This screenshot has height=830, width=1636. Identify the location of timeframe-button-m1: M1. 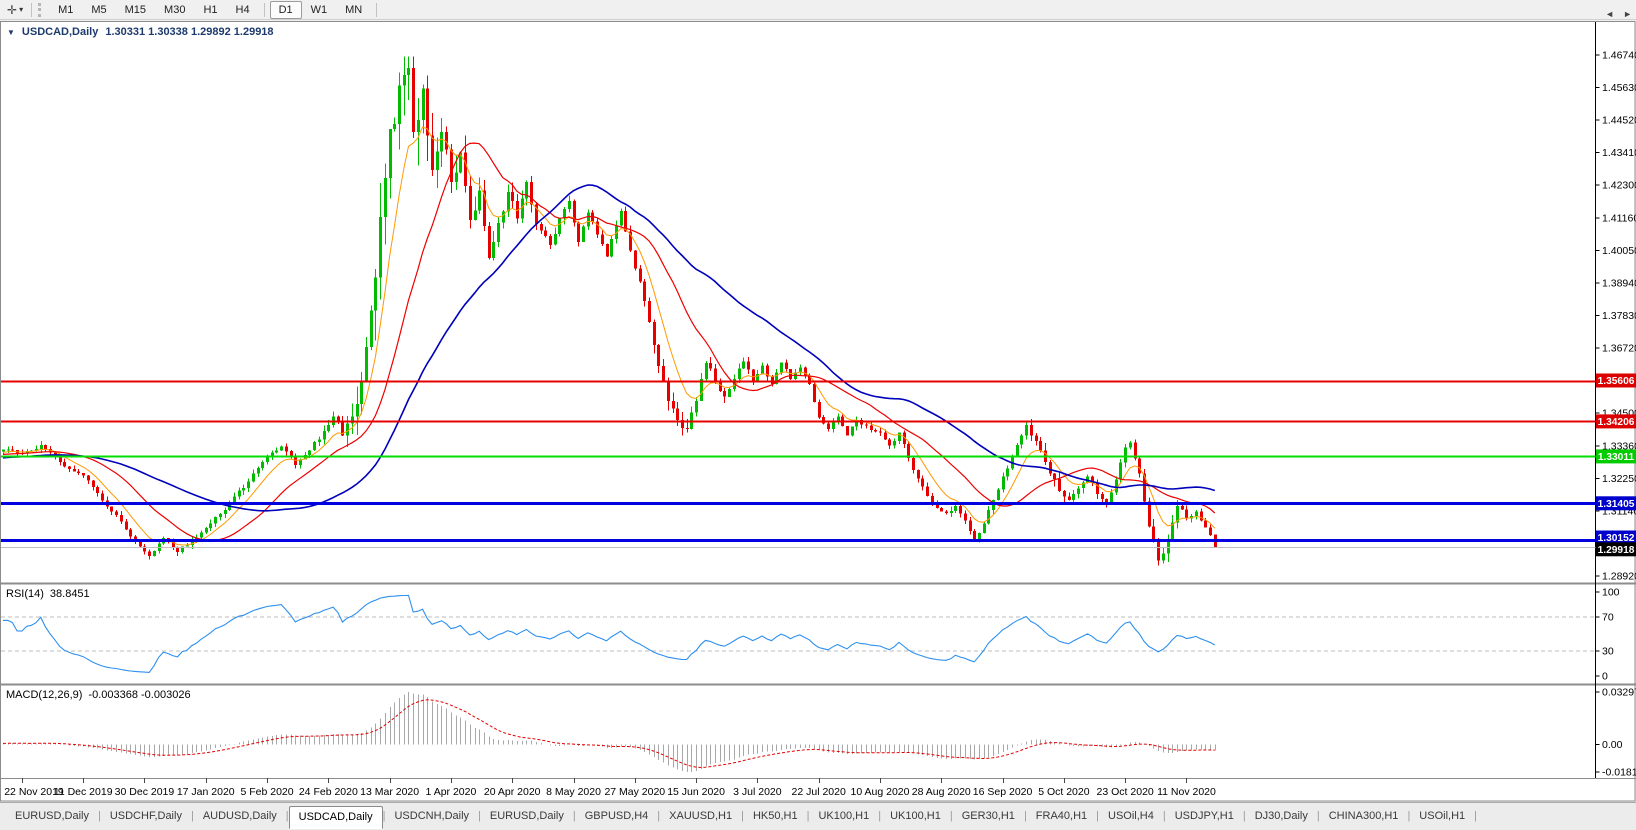
(65, 10).